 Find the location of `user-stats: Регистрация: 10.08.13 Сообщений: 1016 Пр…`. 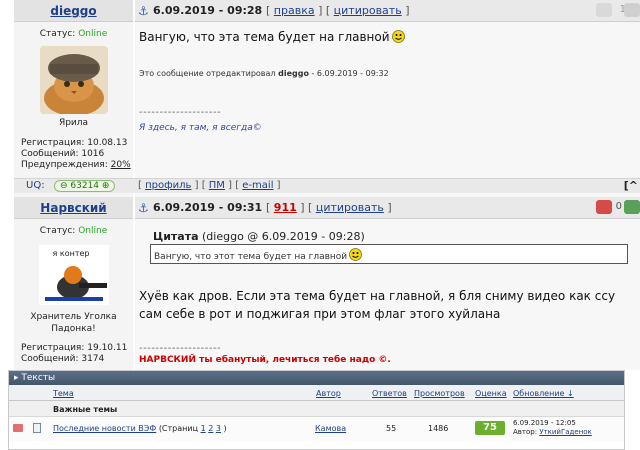

user-stats: Регистрация: 10.08.13 Сообщений: 1016 Пр… is located at coordinates (76, 154).